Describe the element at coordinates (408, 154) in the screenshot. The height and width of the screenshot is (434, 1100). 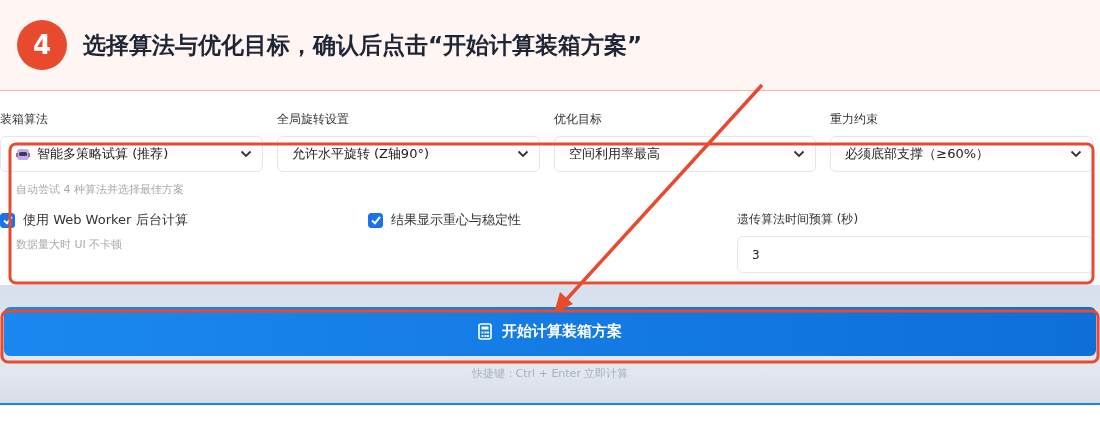
I see `select-field: 允许水平旋转 (Z轴90°)` at that location.